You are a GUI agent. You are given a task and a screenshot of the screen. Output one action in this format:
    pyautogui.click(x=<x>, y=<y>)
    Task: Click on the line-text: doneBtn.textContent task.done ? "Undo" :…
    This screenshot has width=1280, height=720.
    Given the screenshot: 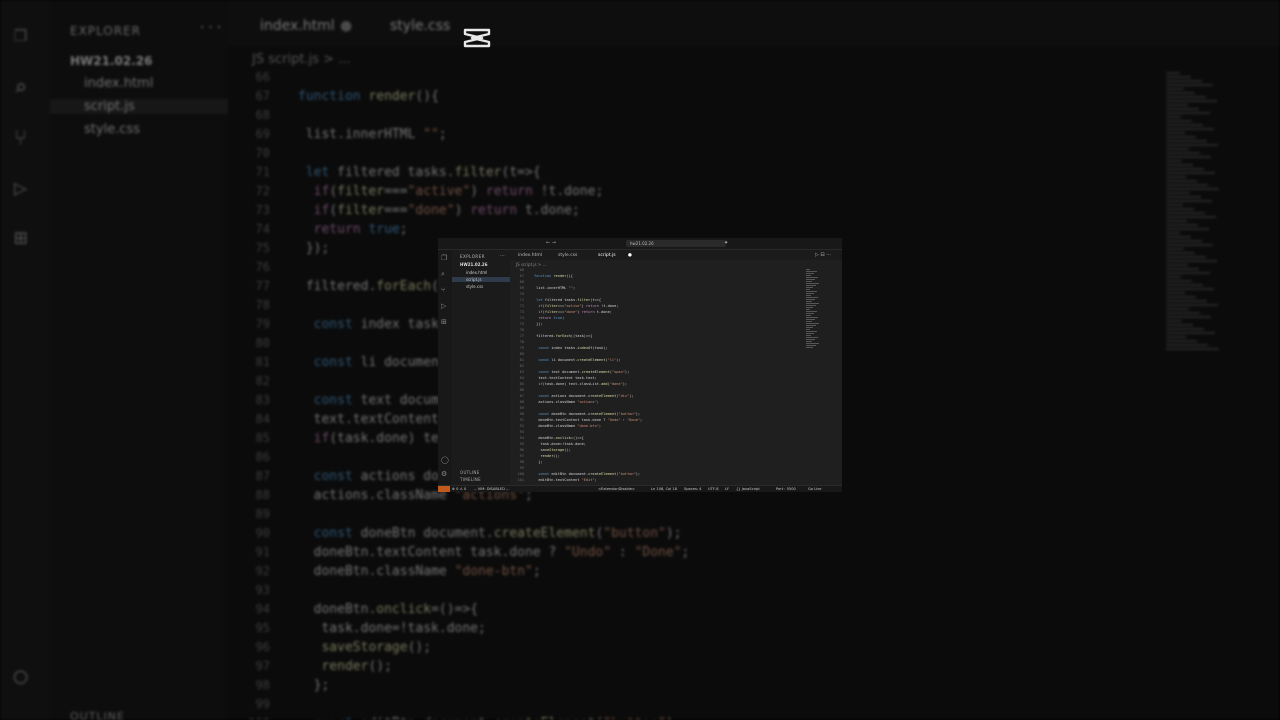 What is the action you would take?
    pyautogui.click(x=588, y=420)
    